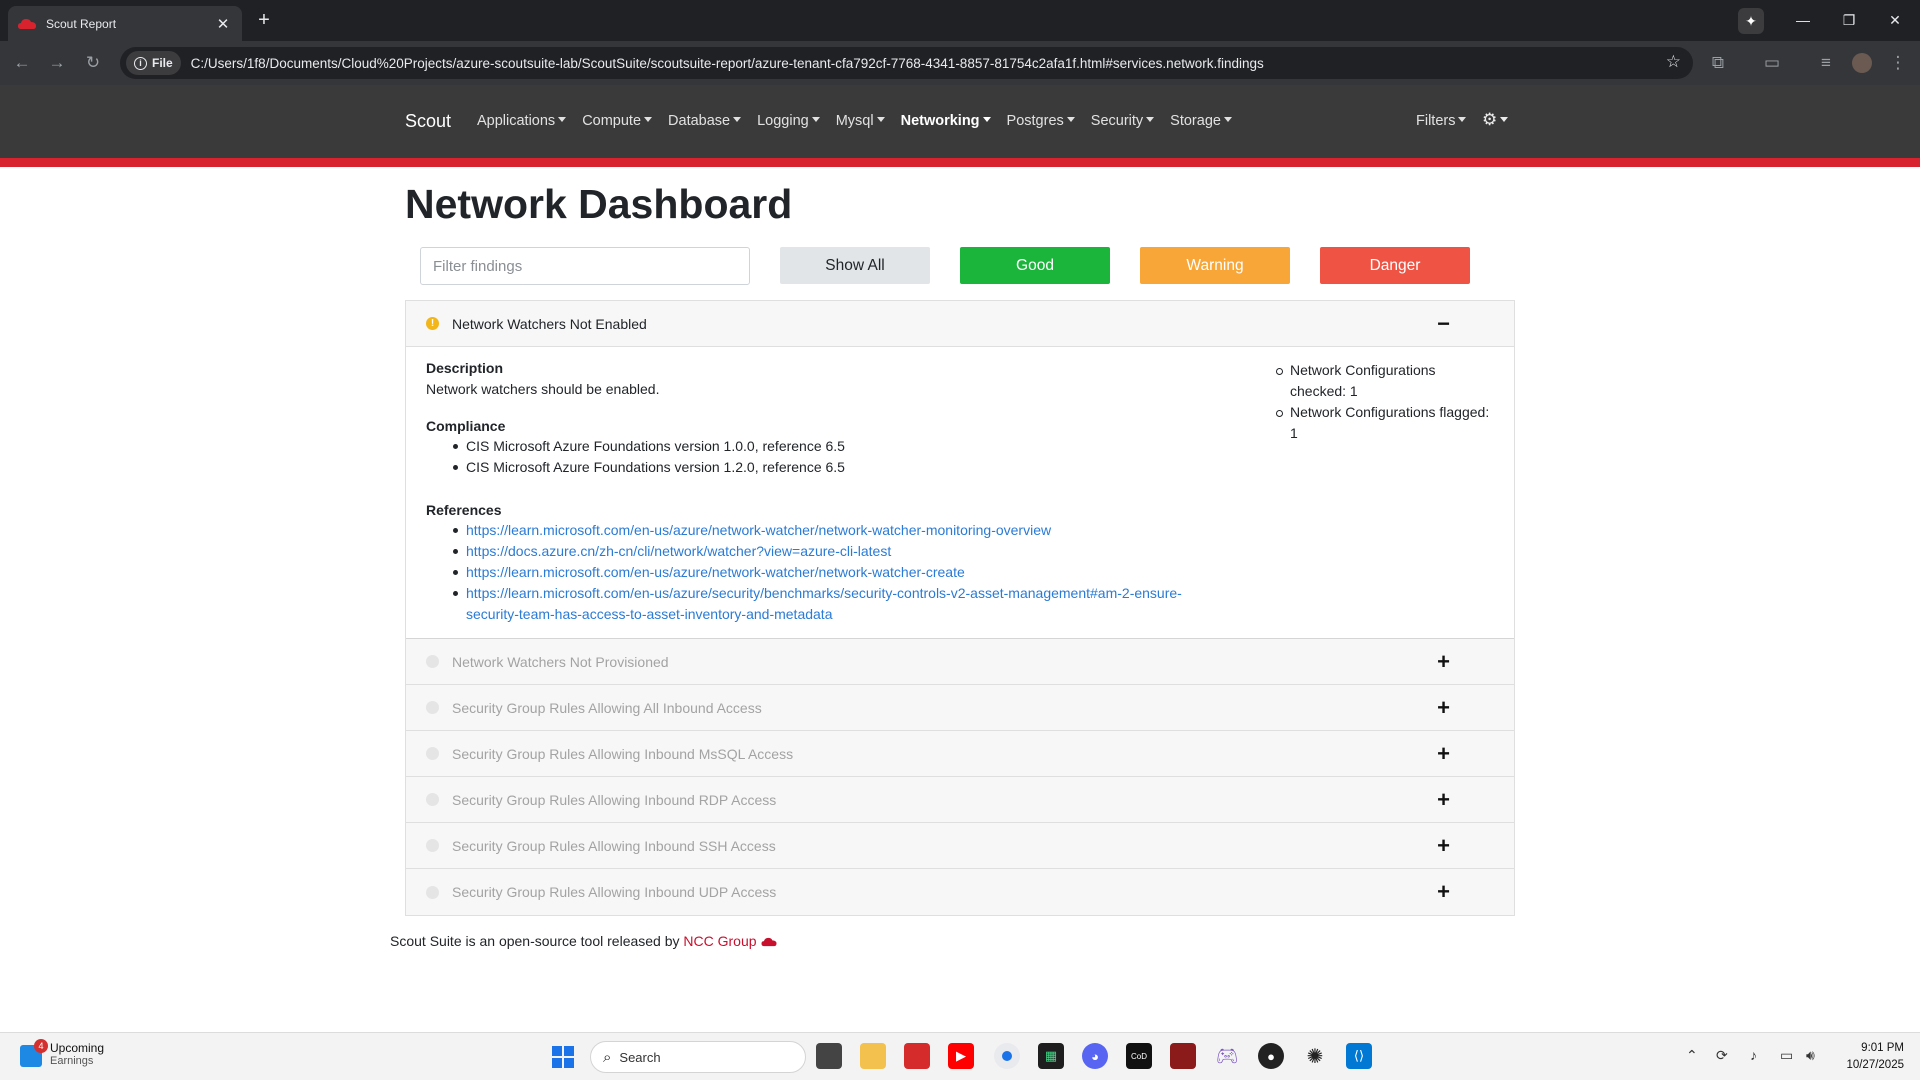 The width and height of the screenshot is (1920, 1080). Describe the element at coordinates (1803, 20) in the screenshot. I see `minimize-icon: —` at that location.